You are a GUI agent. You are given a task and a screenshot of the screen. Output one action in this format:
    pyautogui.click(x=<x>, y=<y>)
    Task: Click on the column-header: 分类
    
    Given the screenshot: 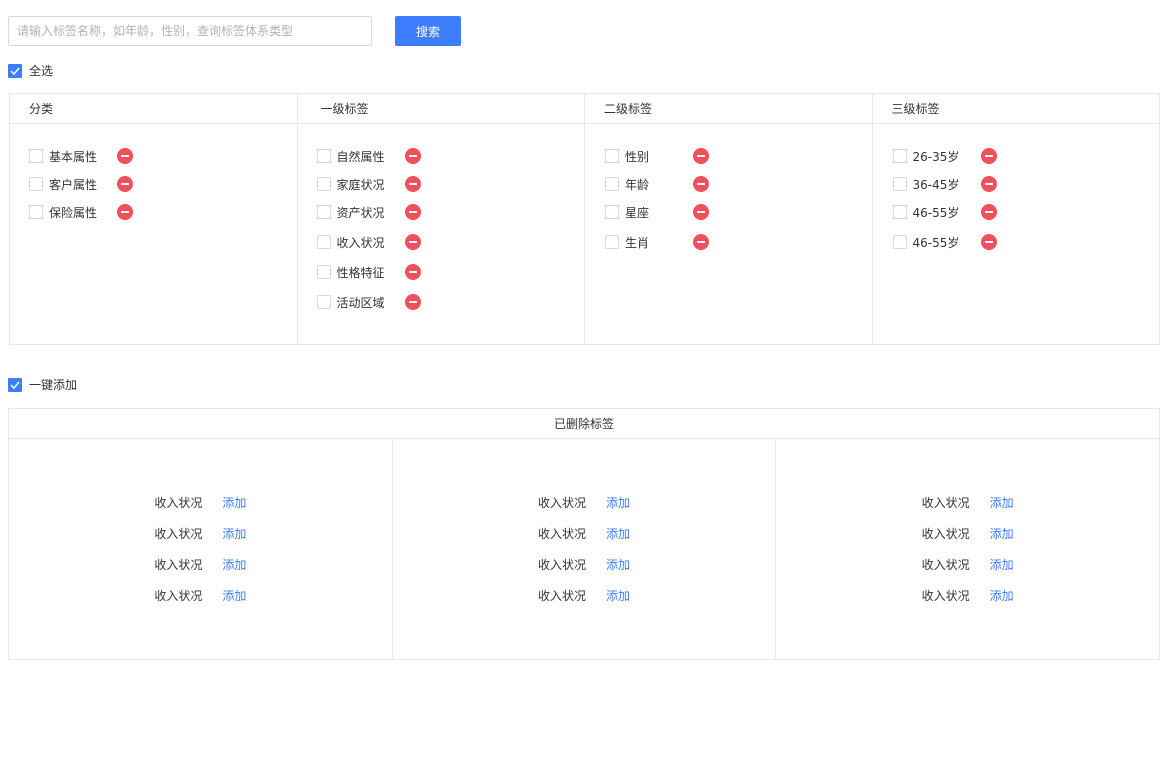 What is the action you would take?
    pyautogui.click(x=153, y=109)
    